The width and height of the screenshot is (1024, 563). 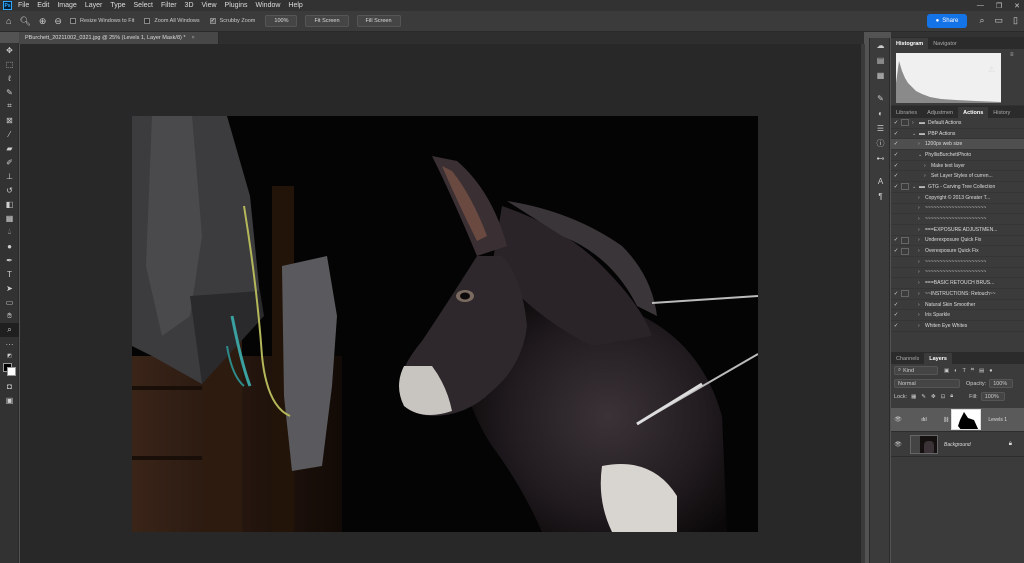 What do you see at coordinates (9, 246) in the screenshot?
I see `dodge-tool-icon: ●` at bounding box center [9, 246].